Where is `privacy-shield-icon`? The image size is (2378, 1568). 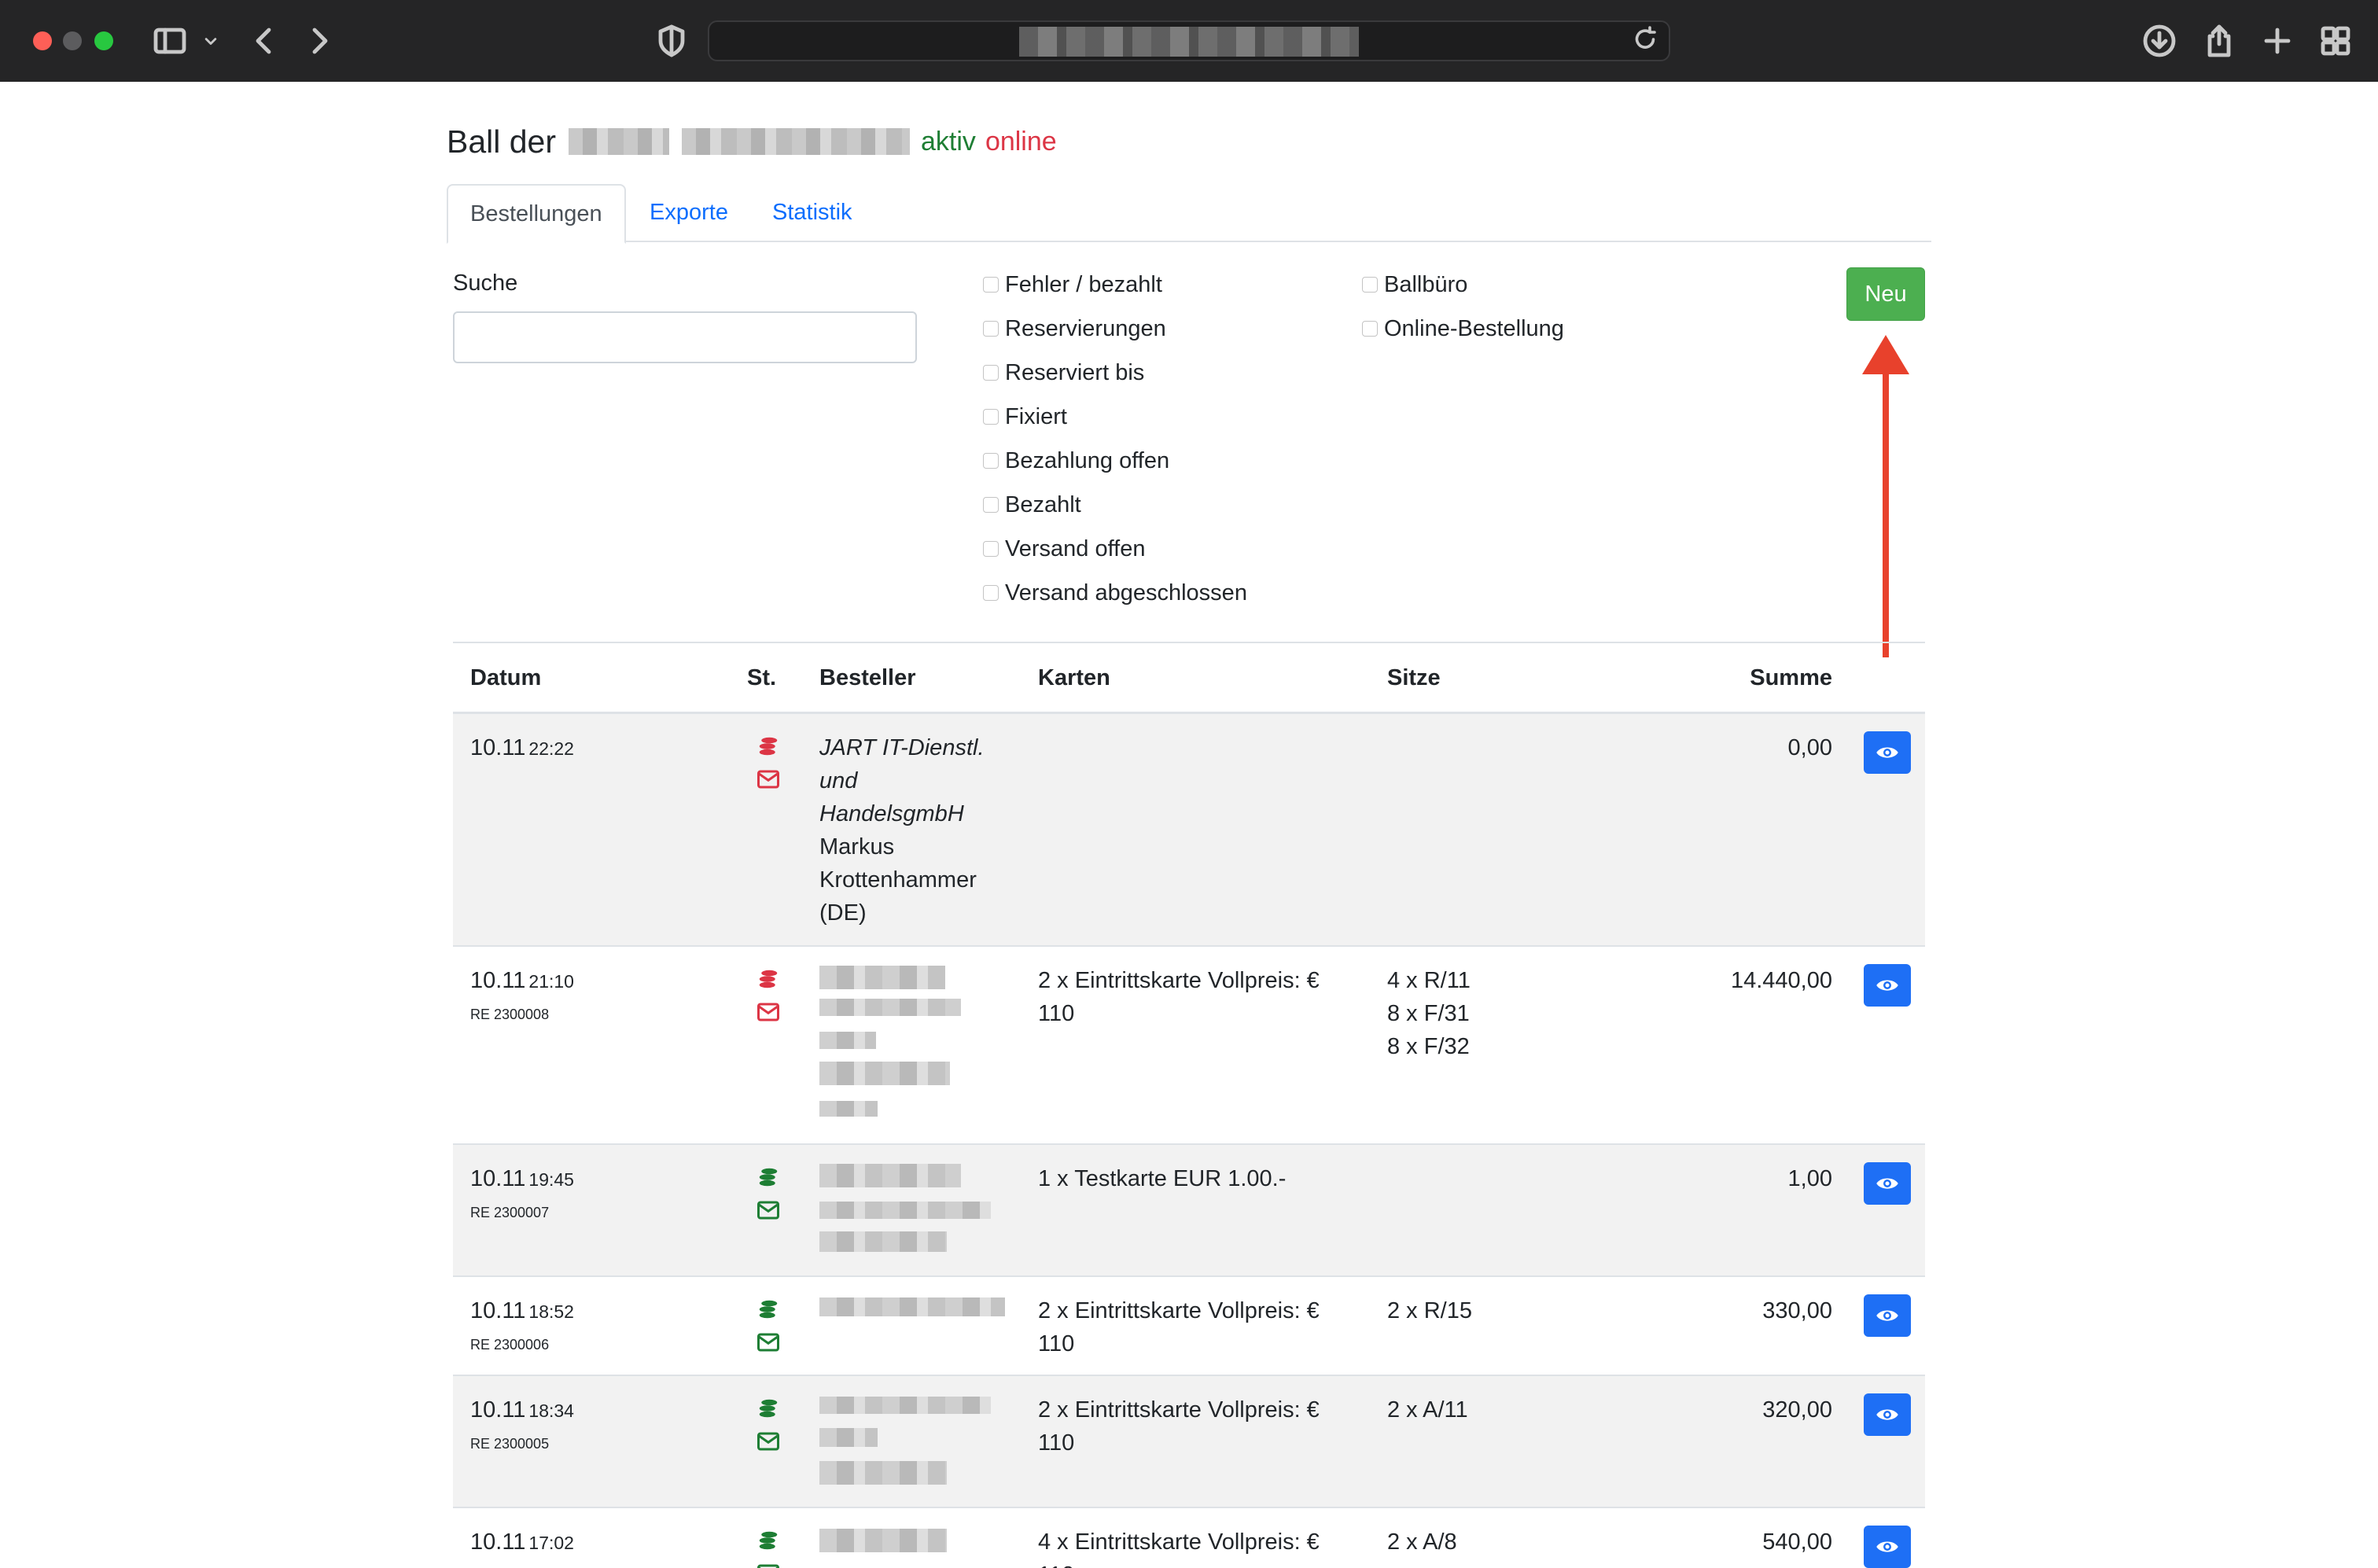 privacy-shield-icon is located at coordinates (671, 41).